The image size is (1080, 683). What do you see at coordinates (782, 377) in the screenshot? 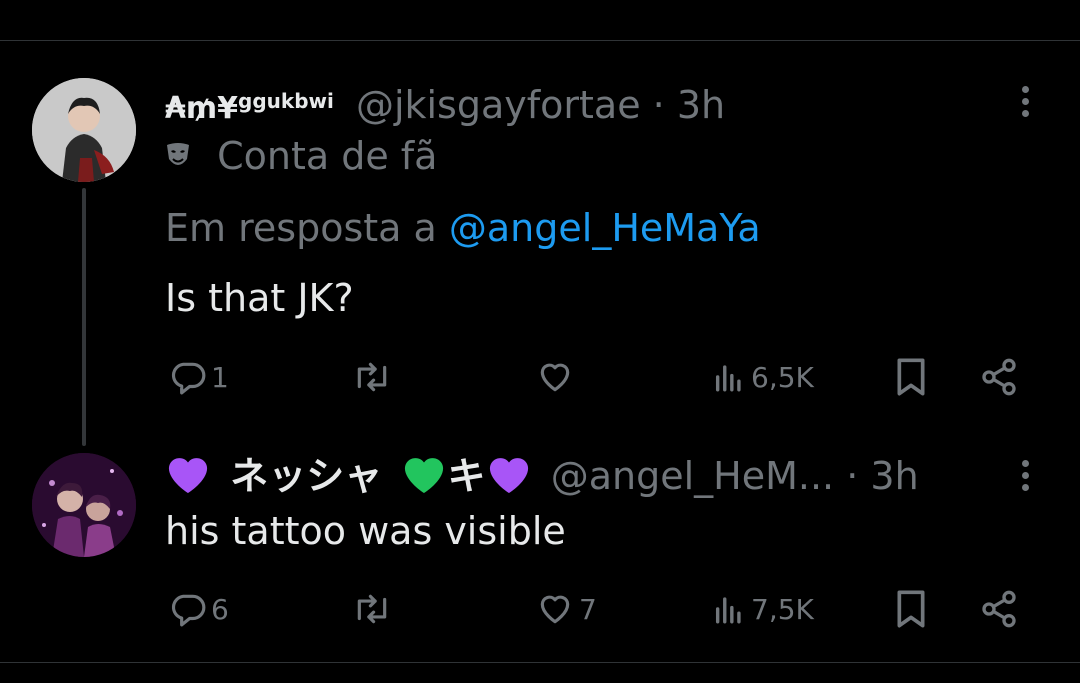
I see `views-count: 6,5K` at bounding box center [782, 377].